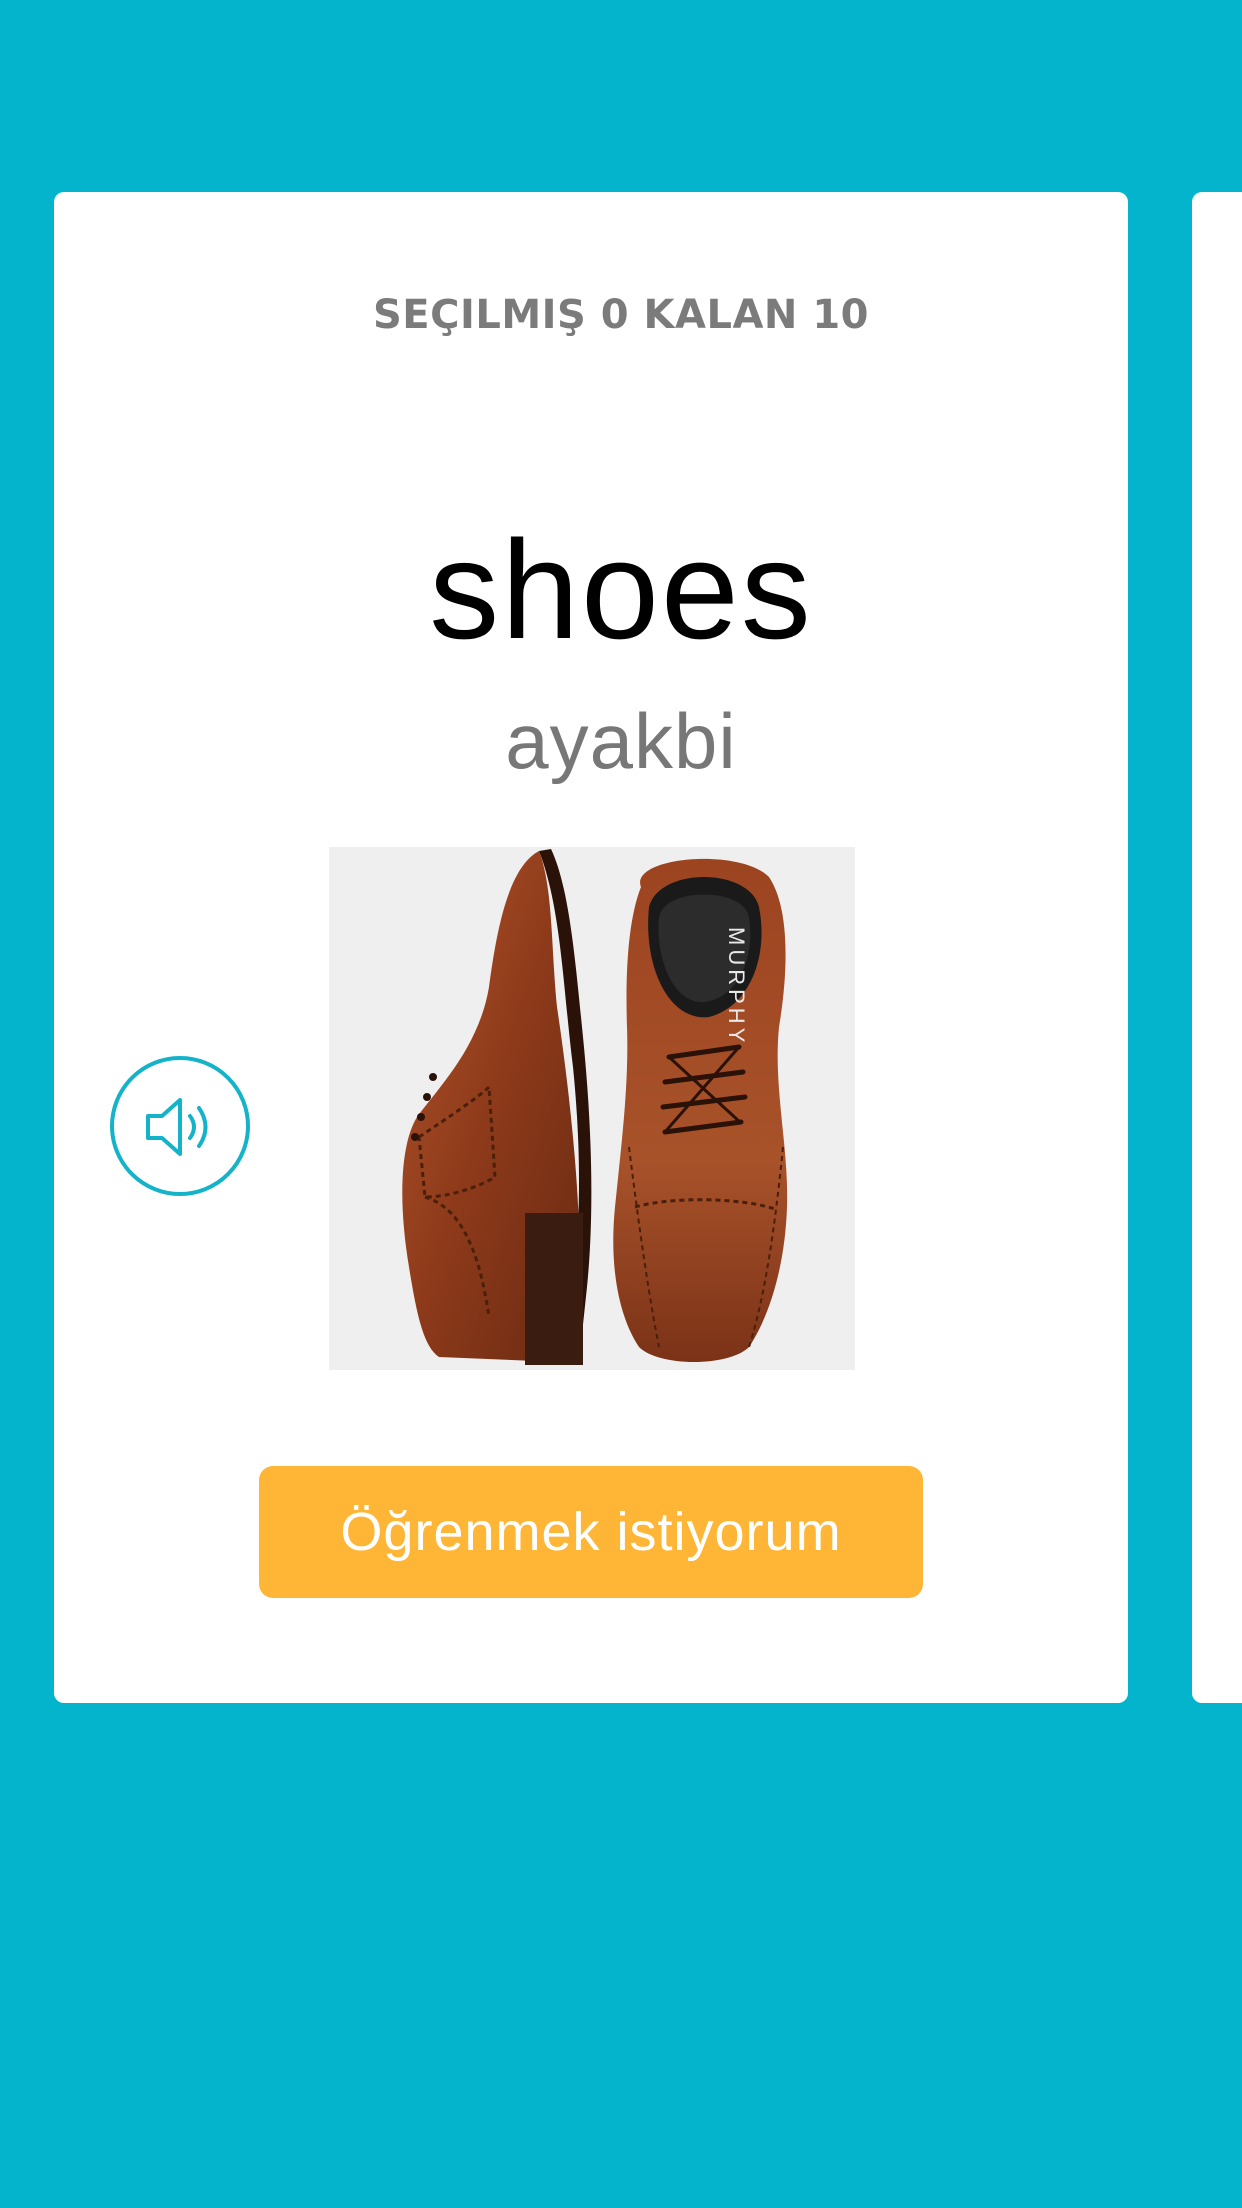 The width and height of the screenshot is (1242, 2208). What do you see at coordinates (620, 315) in the screenshot?
I see `progress-counter: SEÇILMIŞ 0 KALAN 10` at bounding box center [620, 315].